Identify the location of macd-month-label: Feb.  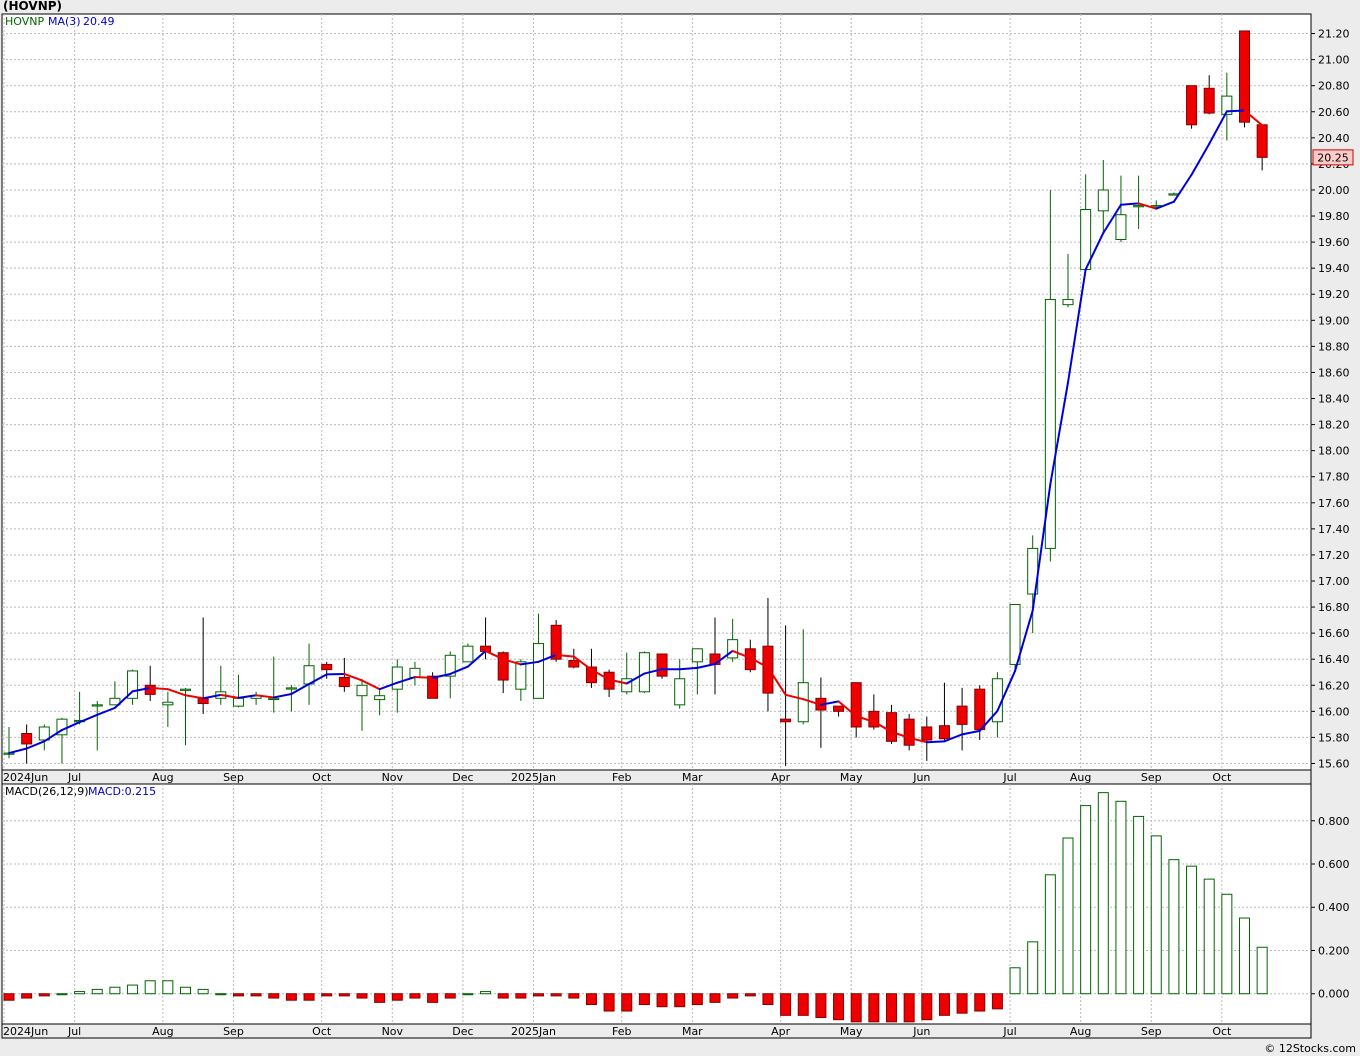
(621, 1031).